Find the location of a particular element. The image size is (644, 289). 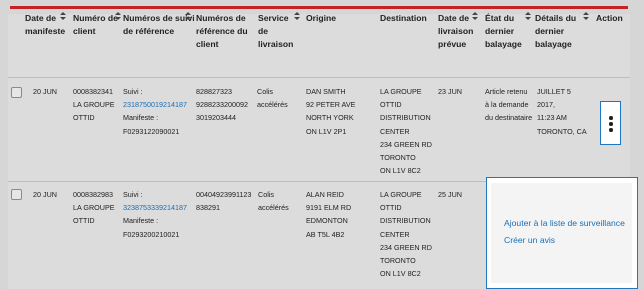

row-action-menu-button is located at coordinates (610, 123).